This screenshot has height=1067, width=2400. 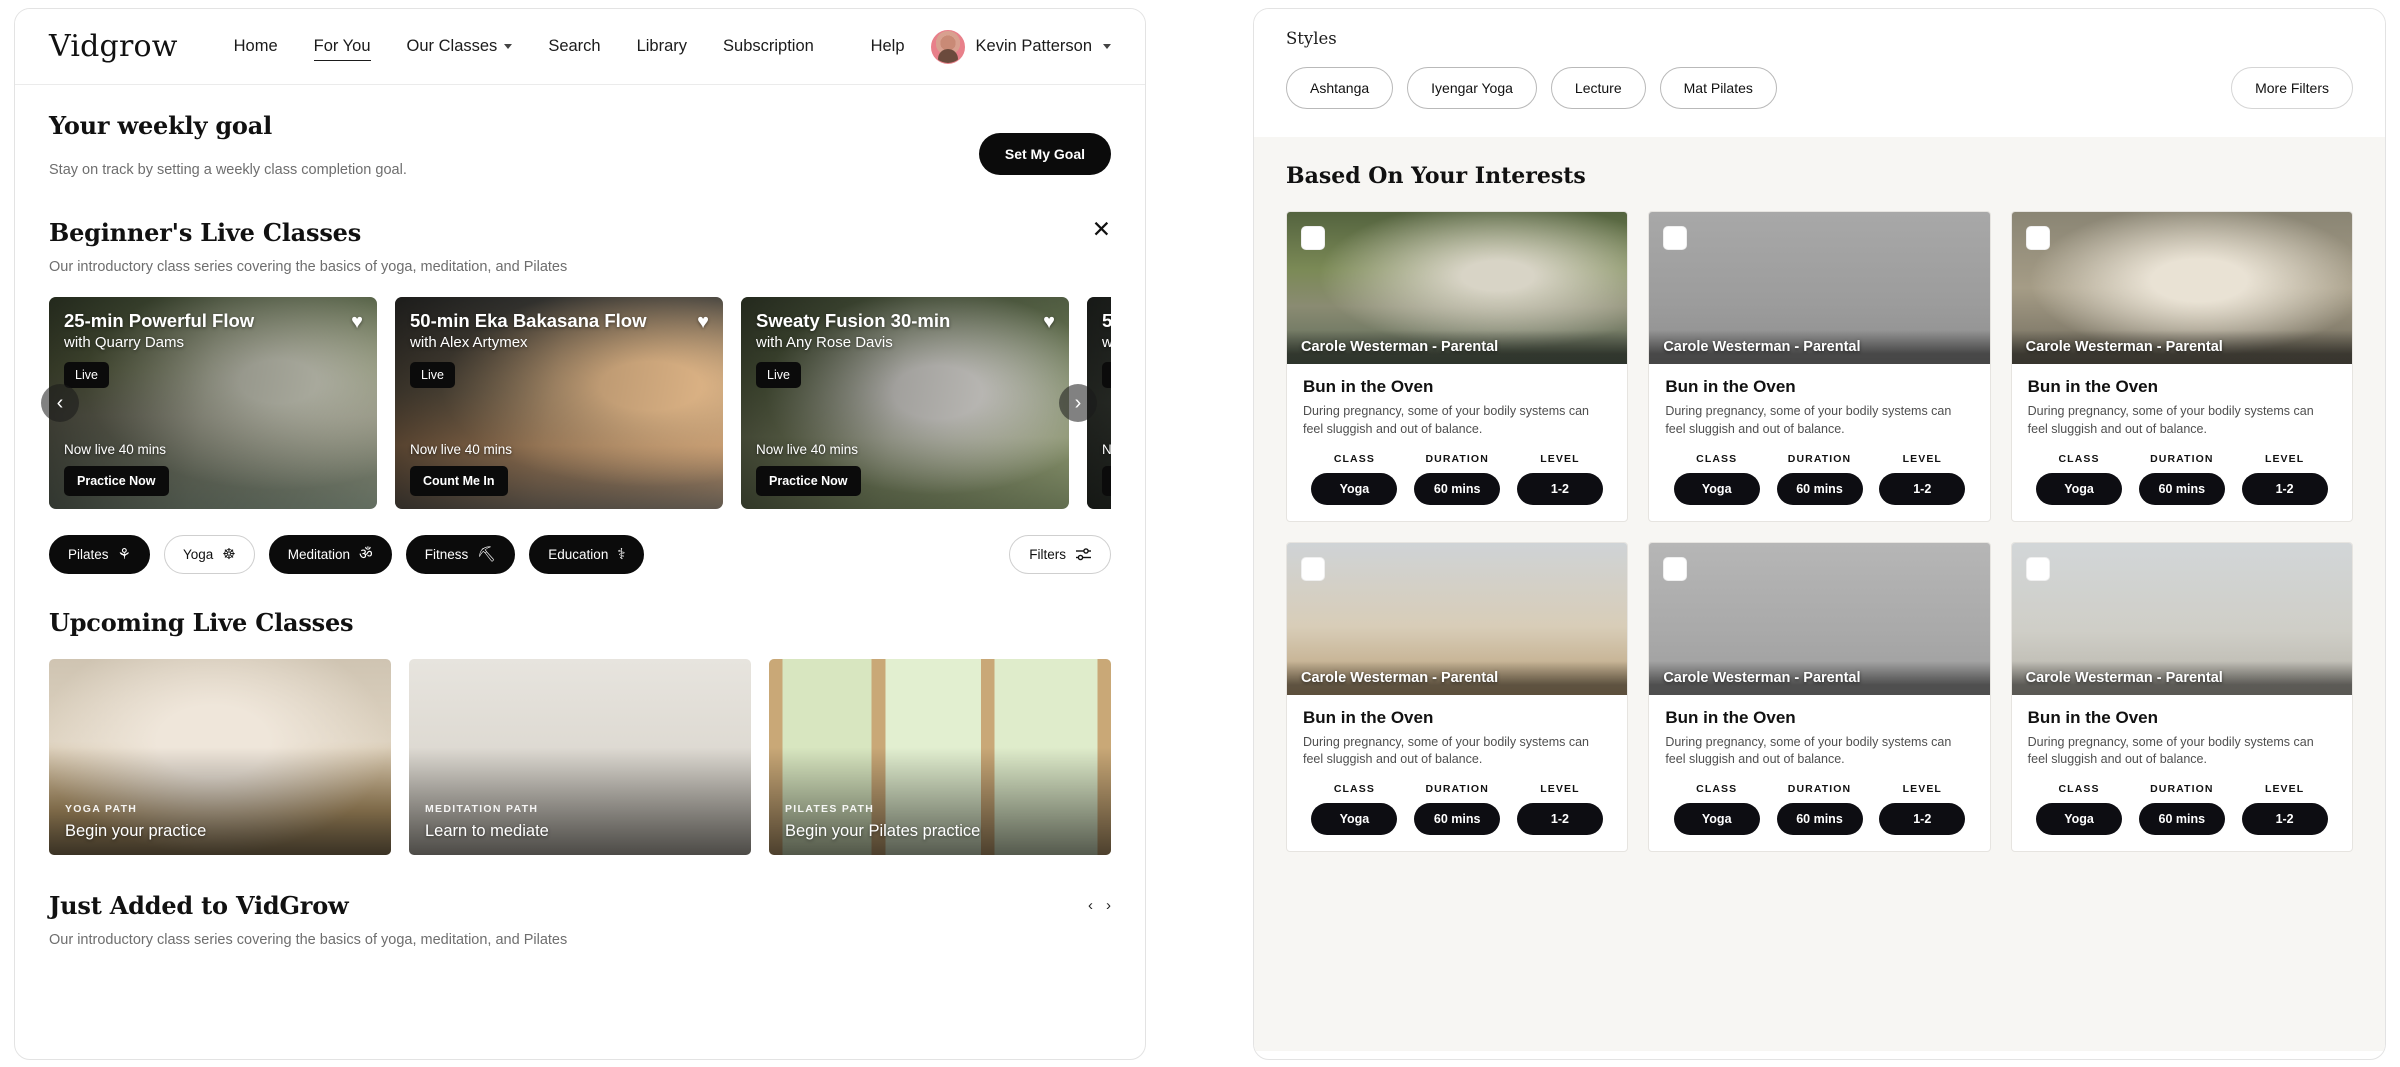 I want to click on category-pill-meditation: Meditation ॐ, so click(x=330, y=554).